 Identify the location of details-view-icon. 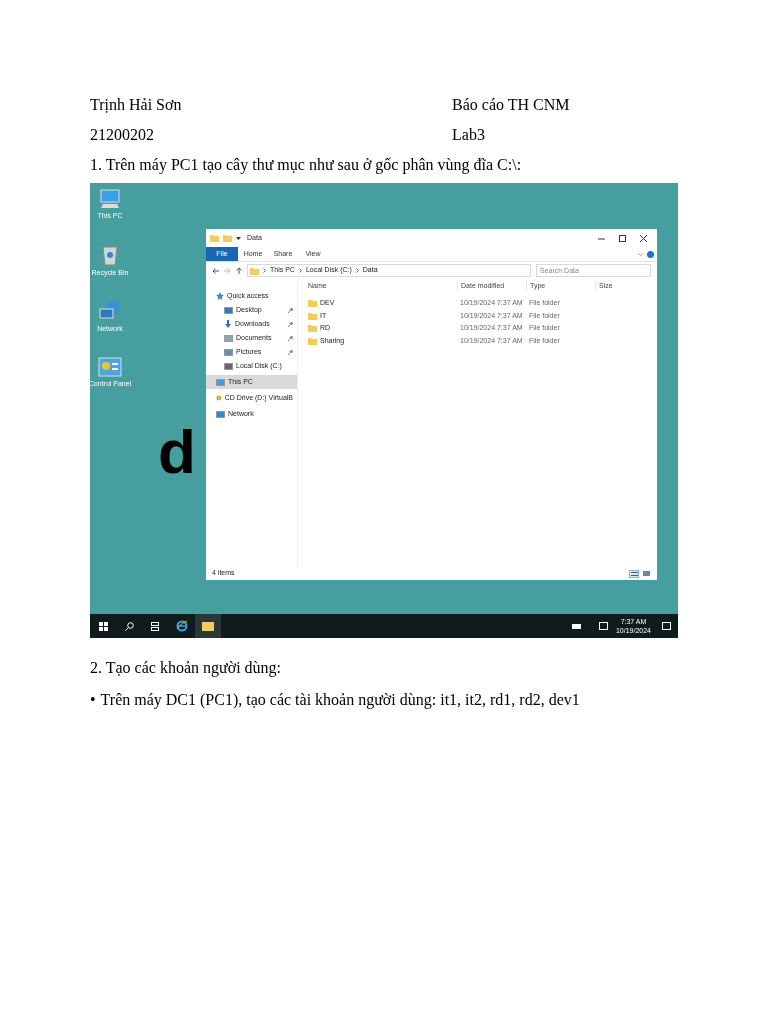
(634, 573).